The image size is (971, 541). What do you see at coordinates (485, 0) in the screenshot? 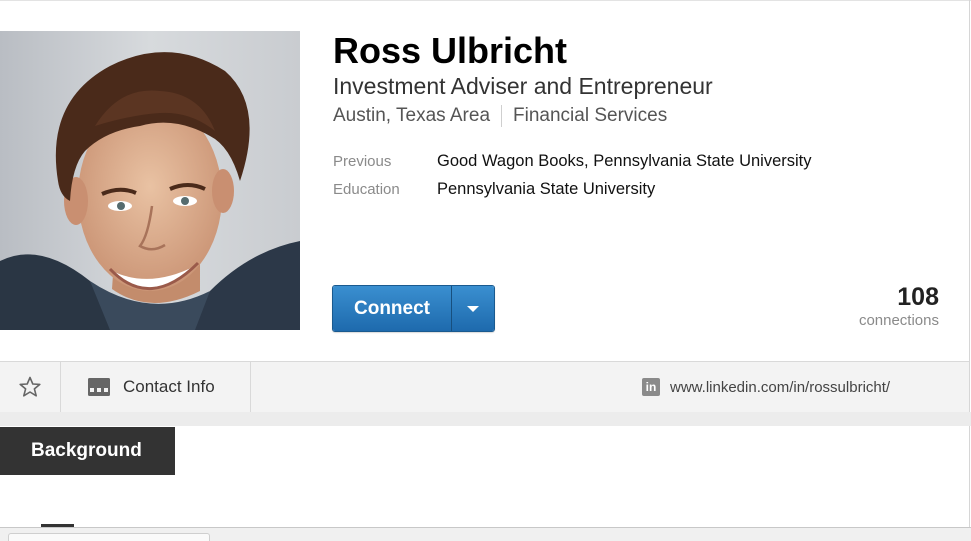
I see `top-divider` at bounding box center [485, 0].